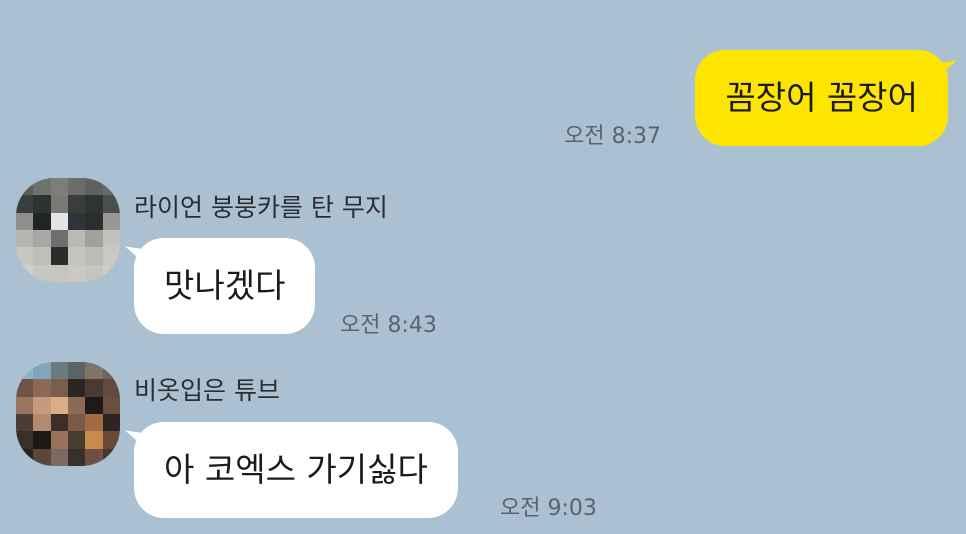  What do you see at coordinates (296, 470) in the screenshot?
I see `message-bubble-theirs: 아 코엑스 가기싫다` at bounding box center [296, 470].